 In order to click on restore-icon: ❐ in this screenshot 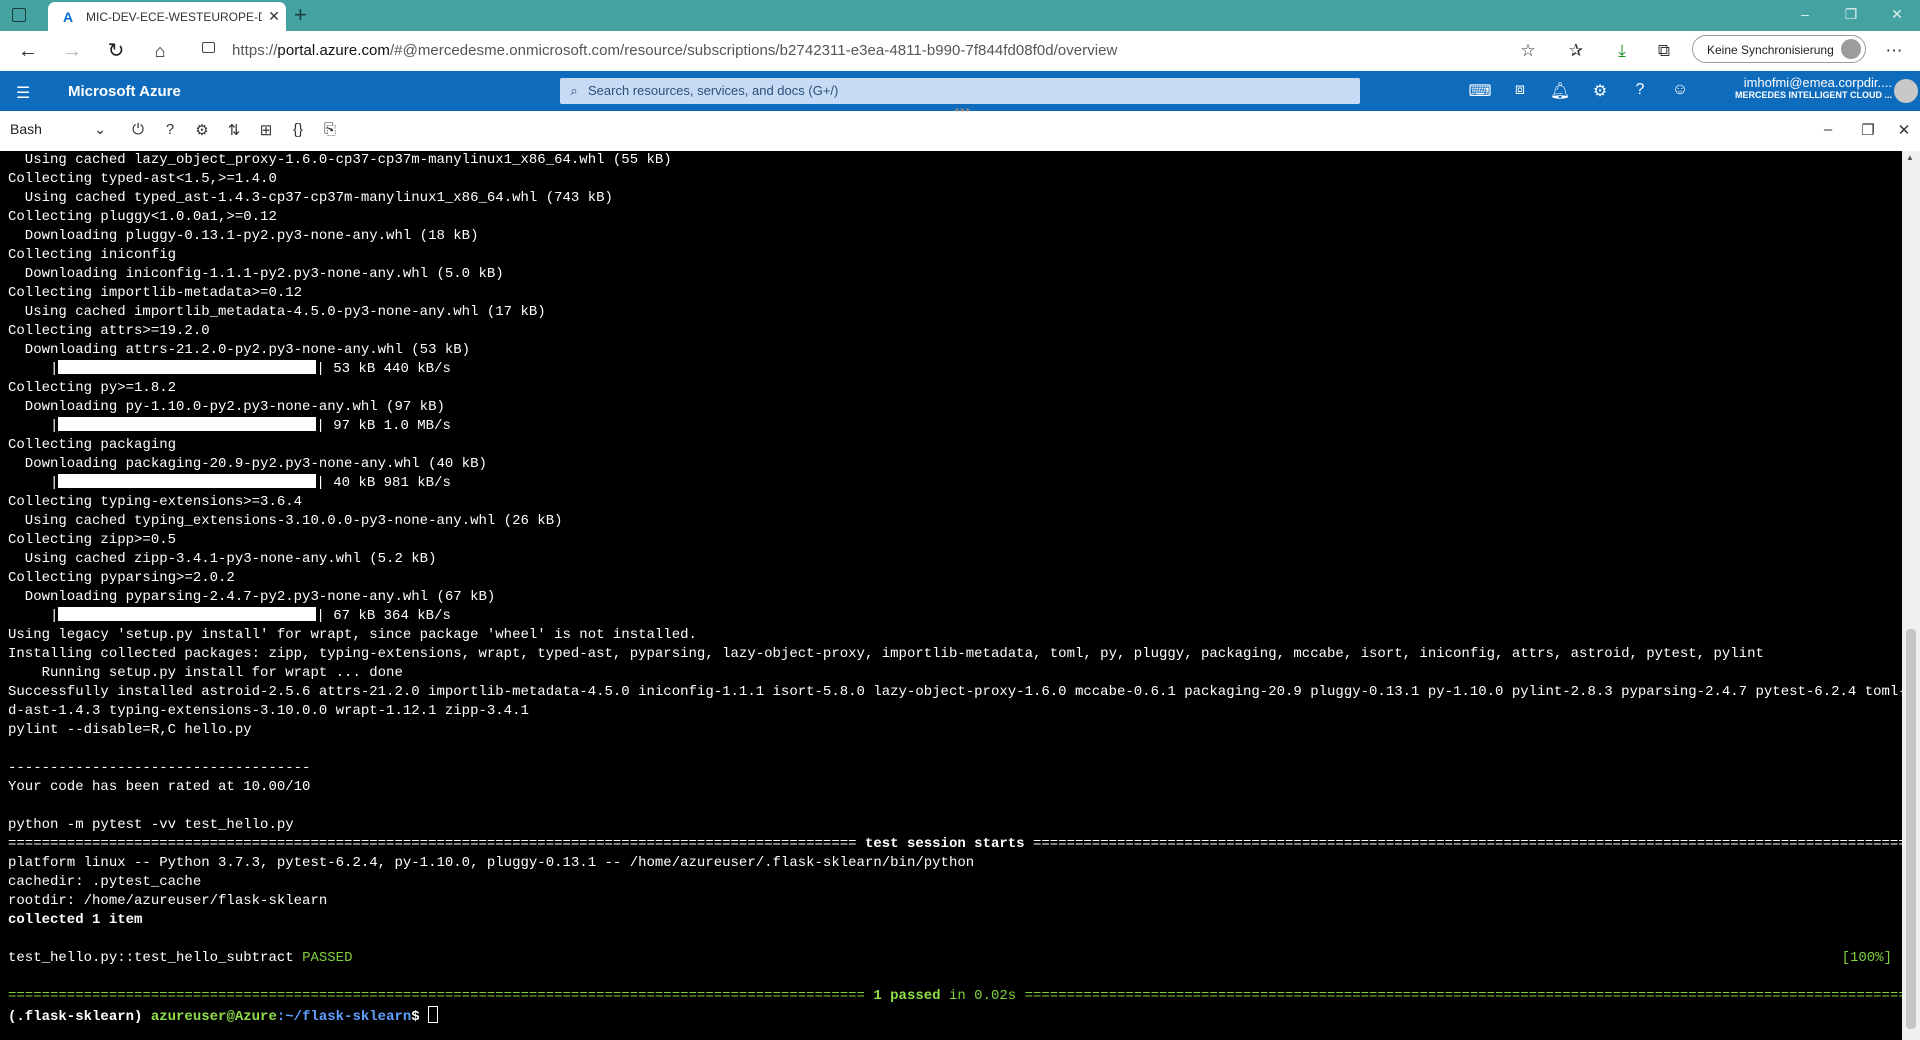, I will do `click(1851, 15)`.